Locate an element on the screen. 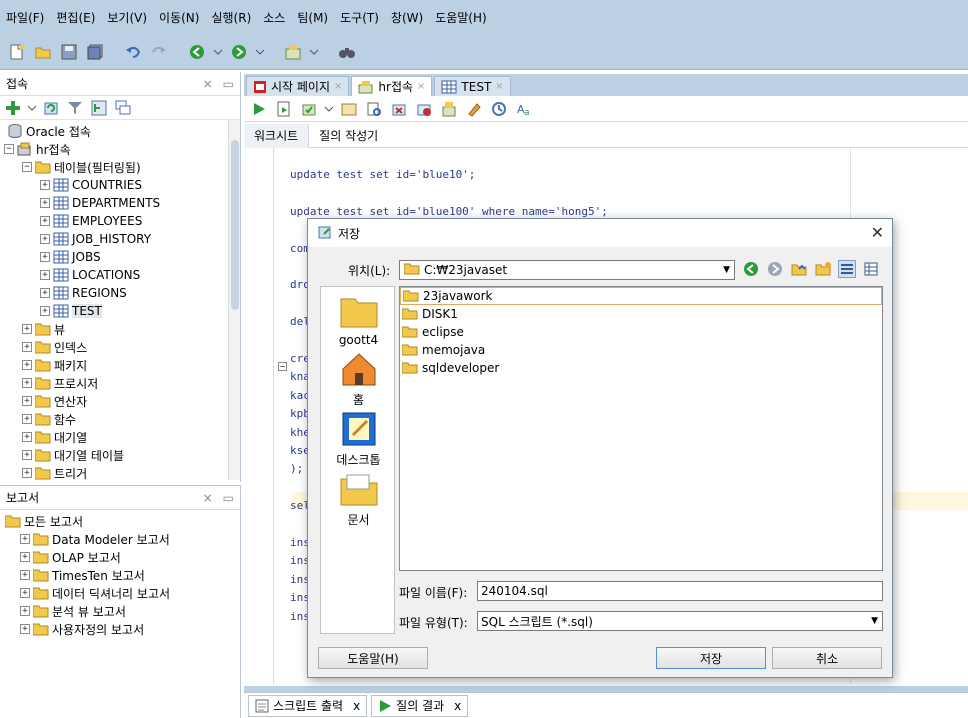 The width and height of the screenshot is (968, 718). editor-tab: TEST × is located at coordinates (472, 86).